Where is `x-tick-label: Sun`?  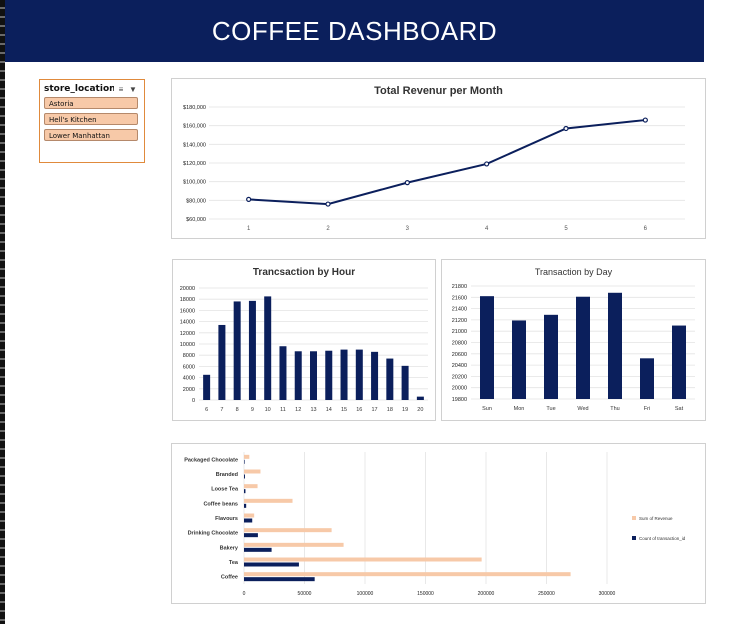 x-tick-label: Sun is located at coordinates (487, 409).